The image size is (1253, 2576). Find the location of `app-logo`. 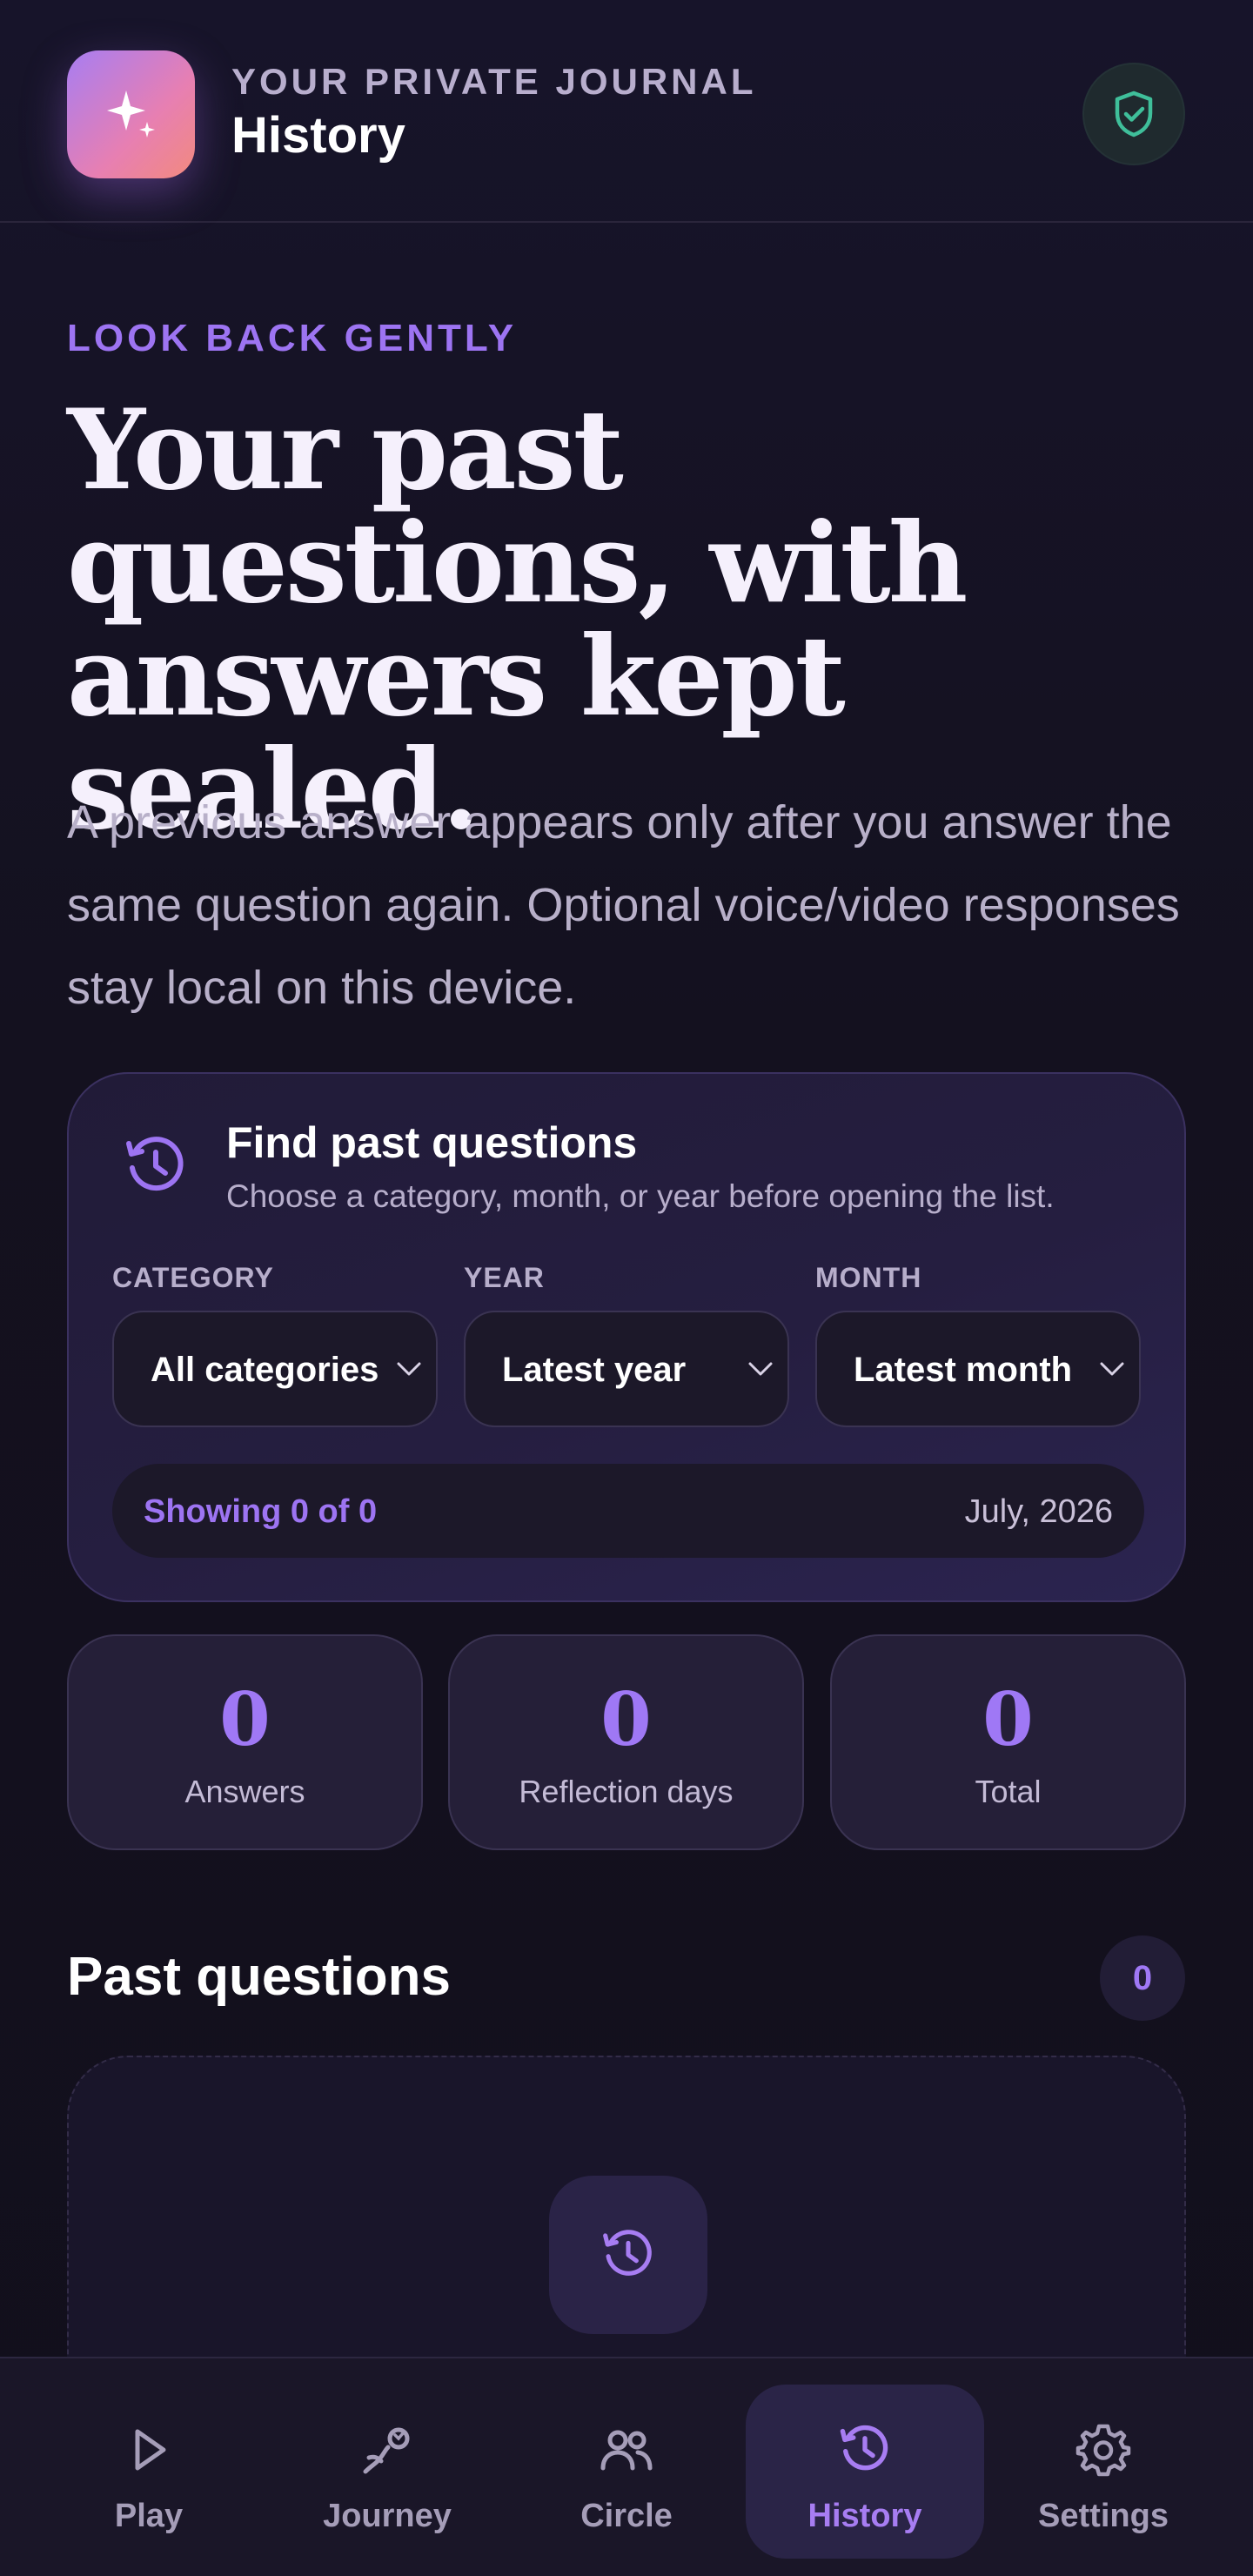

app-logo is located at coordinates (131, 114).